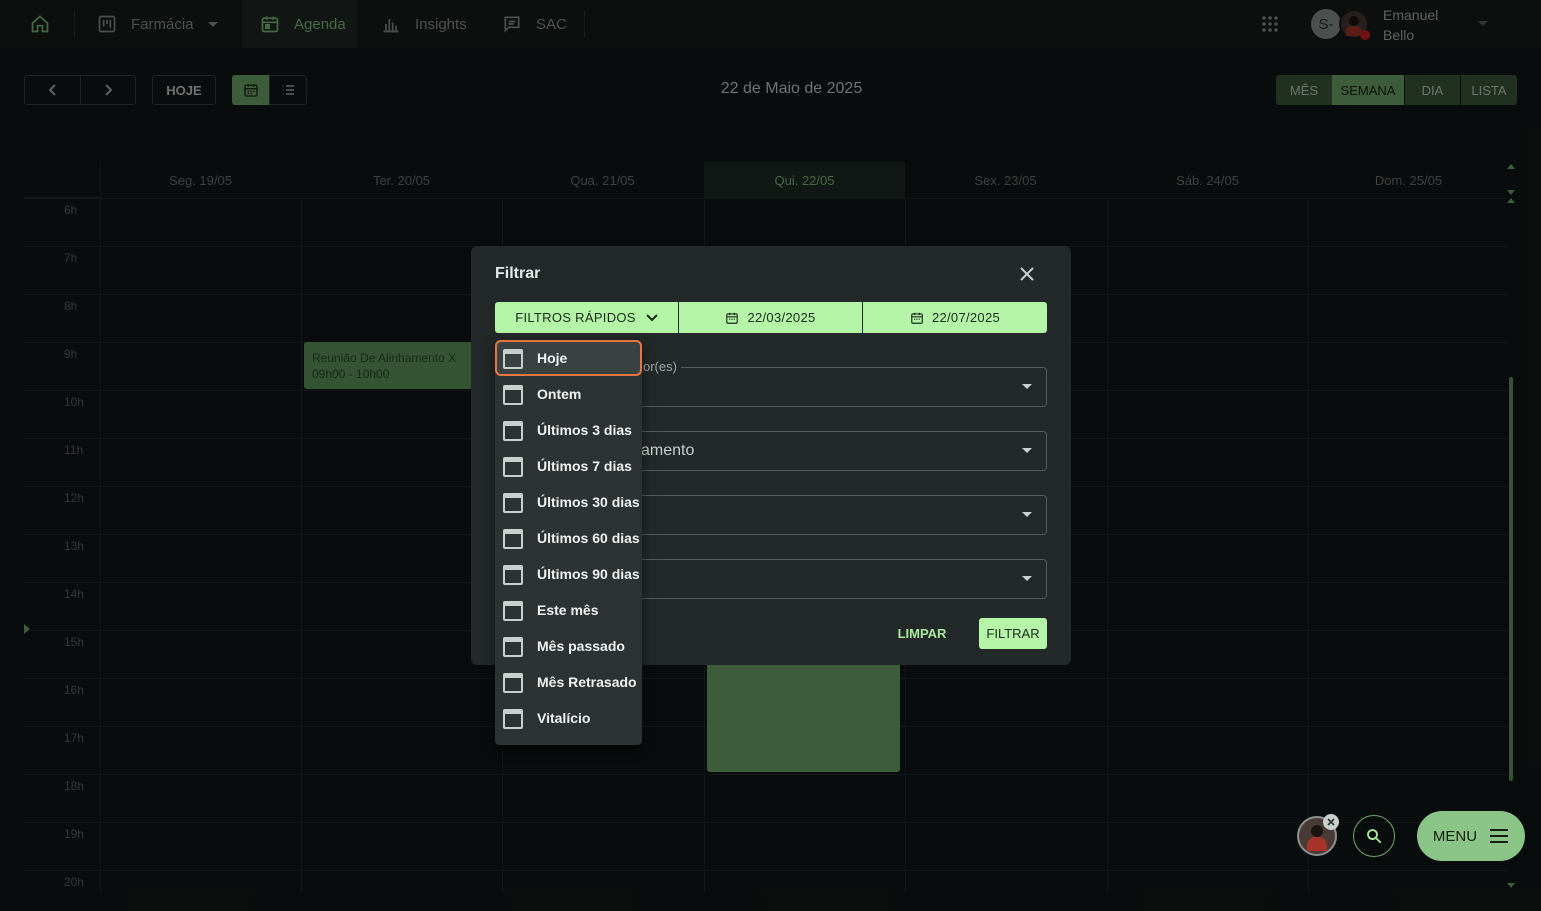 Image resolution: width=1541 pixels, height=911 pixels. I want to click on date-from-button: 22/03/2025, so click(770, 317).